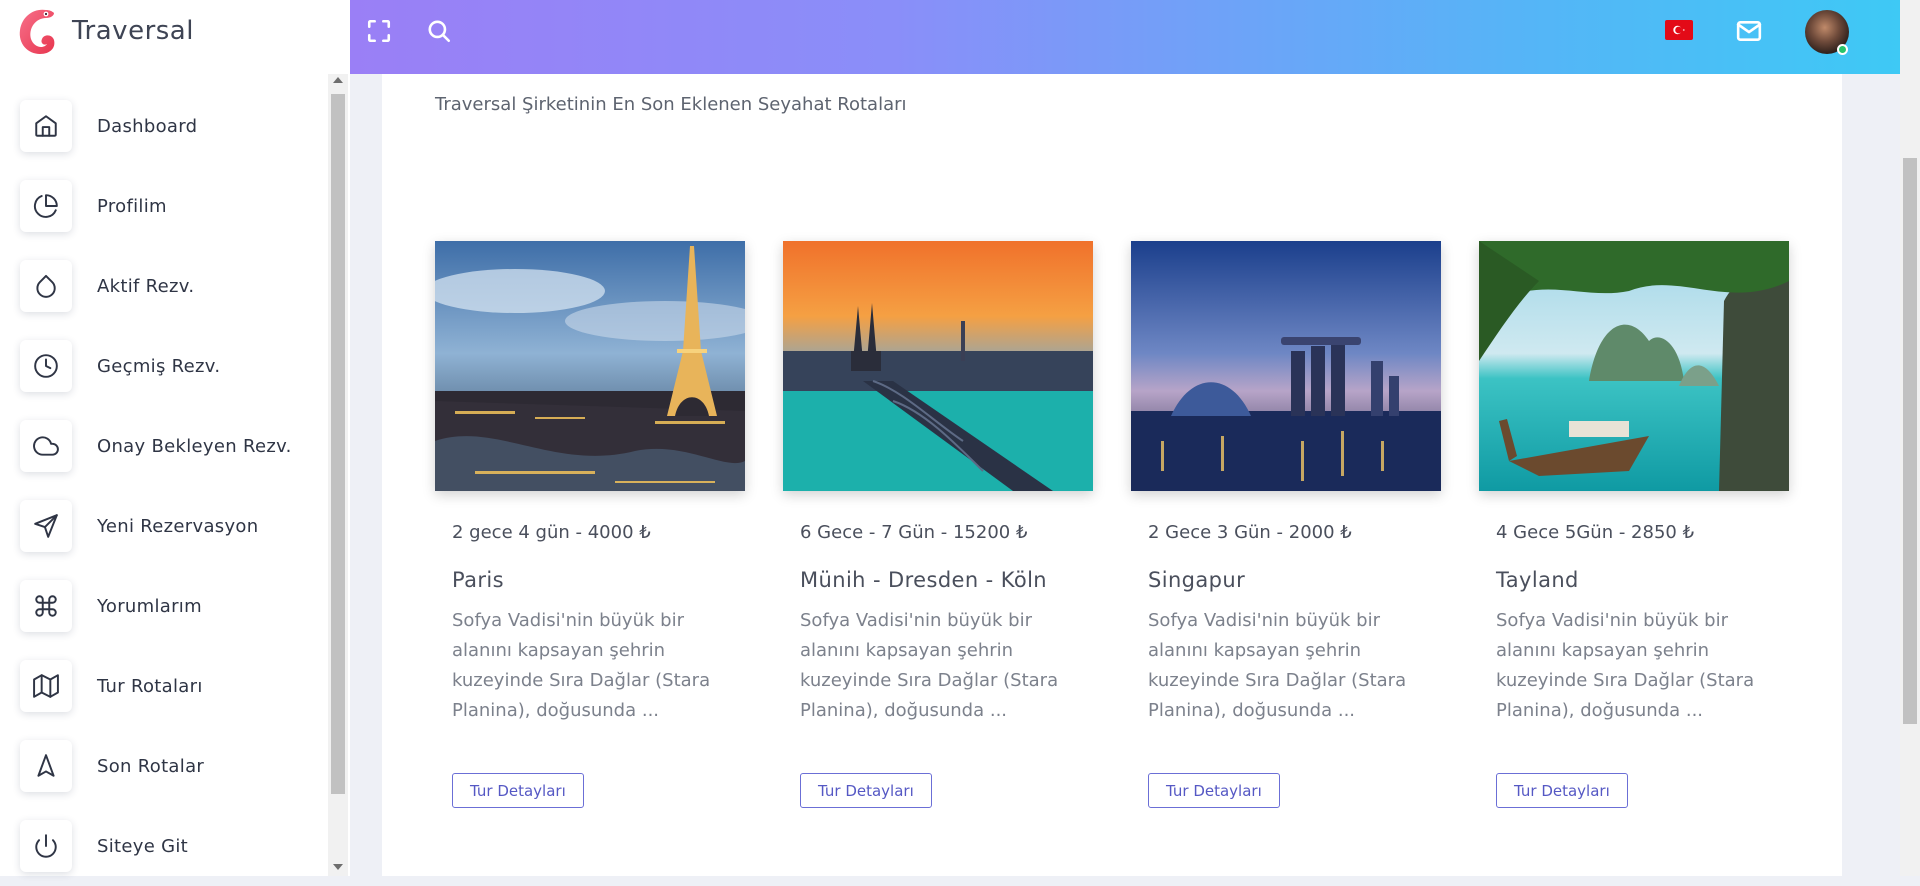 This screenshot has height=886, width=1920. I want to click on sidebar-item-tur-rotalari: Tur Rotaları, so click(175, 686).